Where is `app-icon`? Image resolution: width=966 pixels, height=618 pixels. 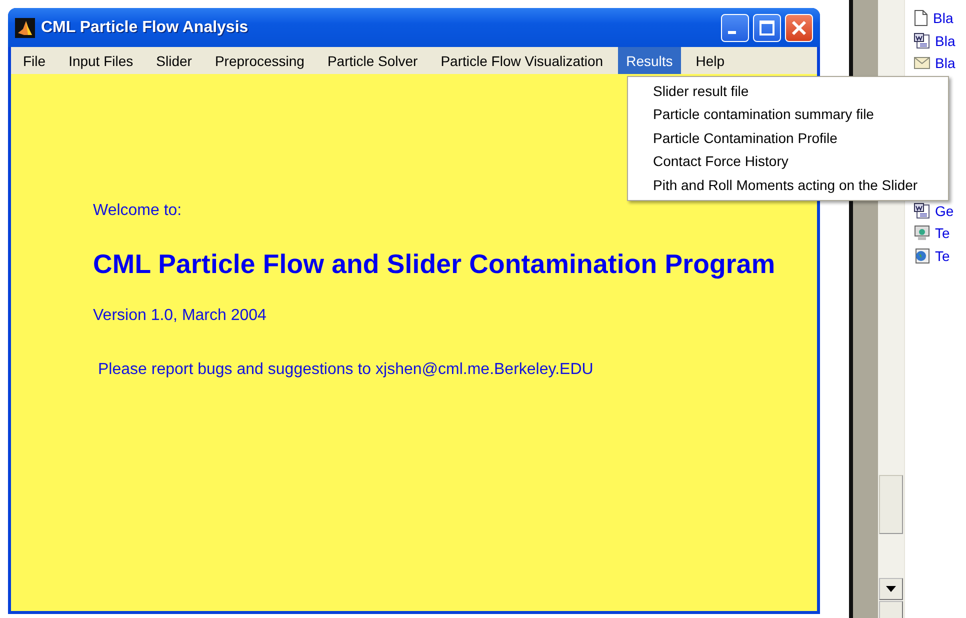 app-icon is located at coordinates (25, 28).